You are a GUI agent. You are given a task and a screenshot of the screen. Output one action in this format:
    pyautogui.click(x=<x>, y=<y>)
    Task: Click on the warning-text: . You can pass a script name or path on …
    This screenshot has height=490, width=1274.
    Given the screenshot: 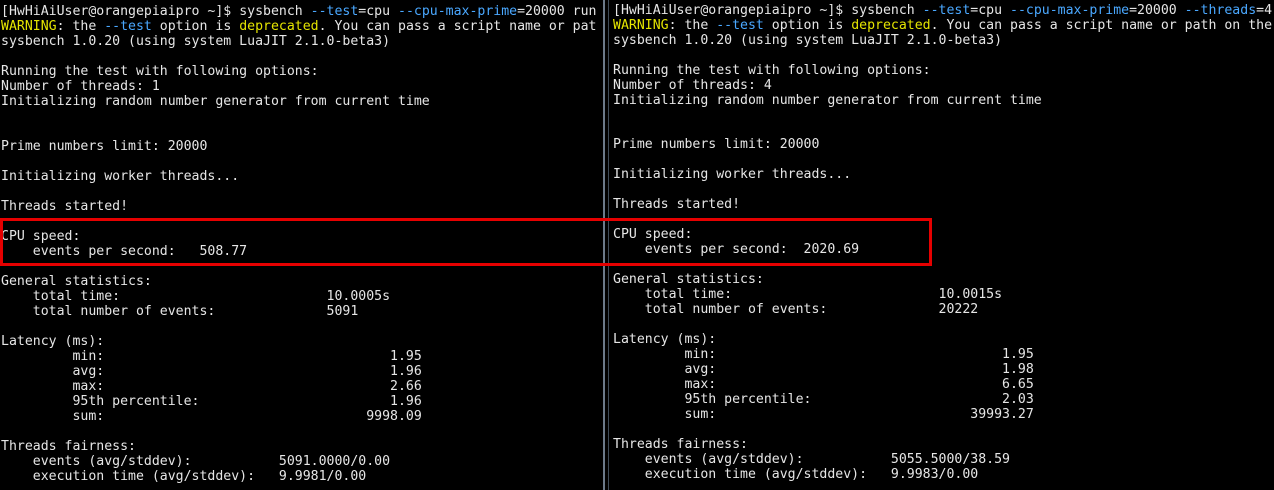 What is the action you would take?
    pyautogui.click(x=1101, y=25)
    